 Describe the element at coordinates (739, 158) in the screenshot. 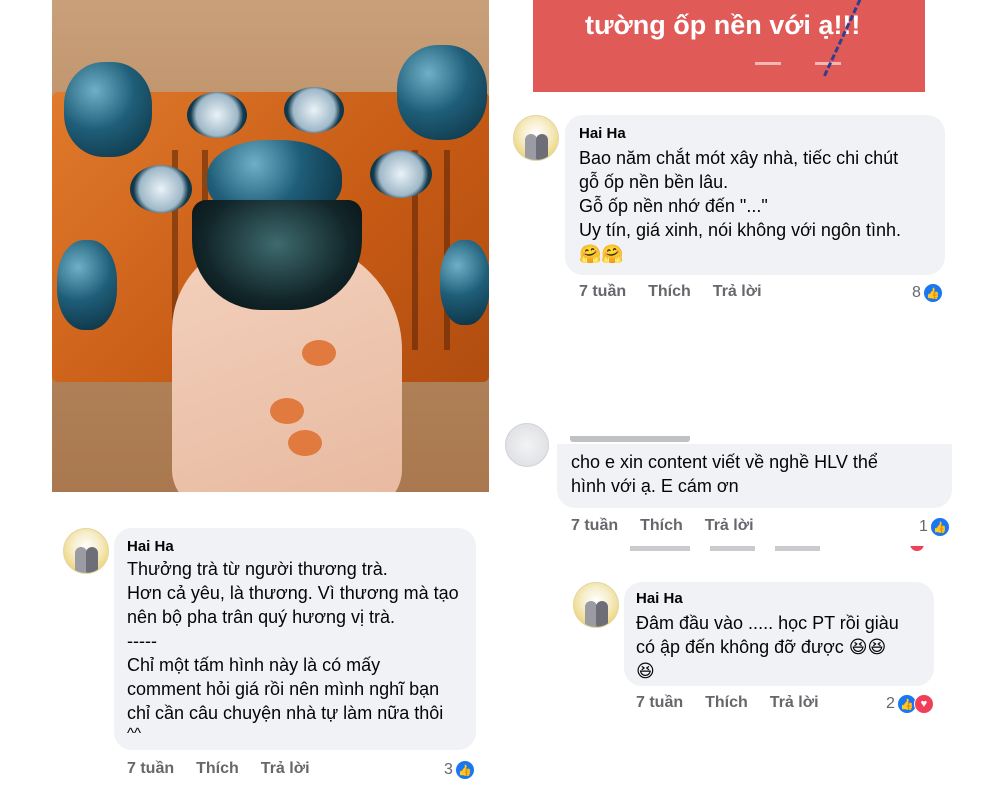

I see `comment-text-line: Bao năm chắt mót xây nhà, tiếc chi chút` at that location.